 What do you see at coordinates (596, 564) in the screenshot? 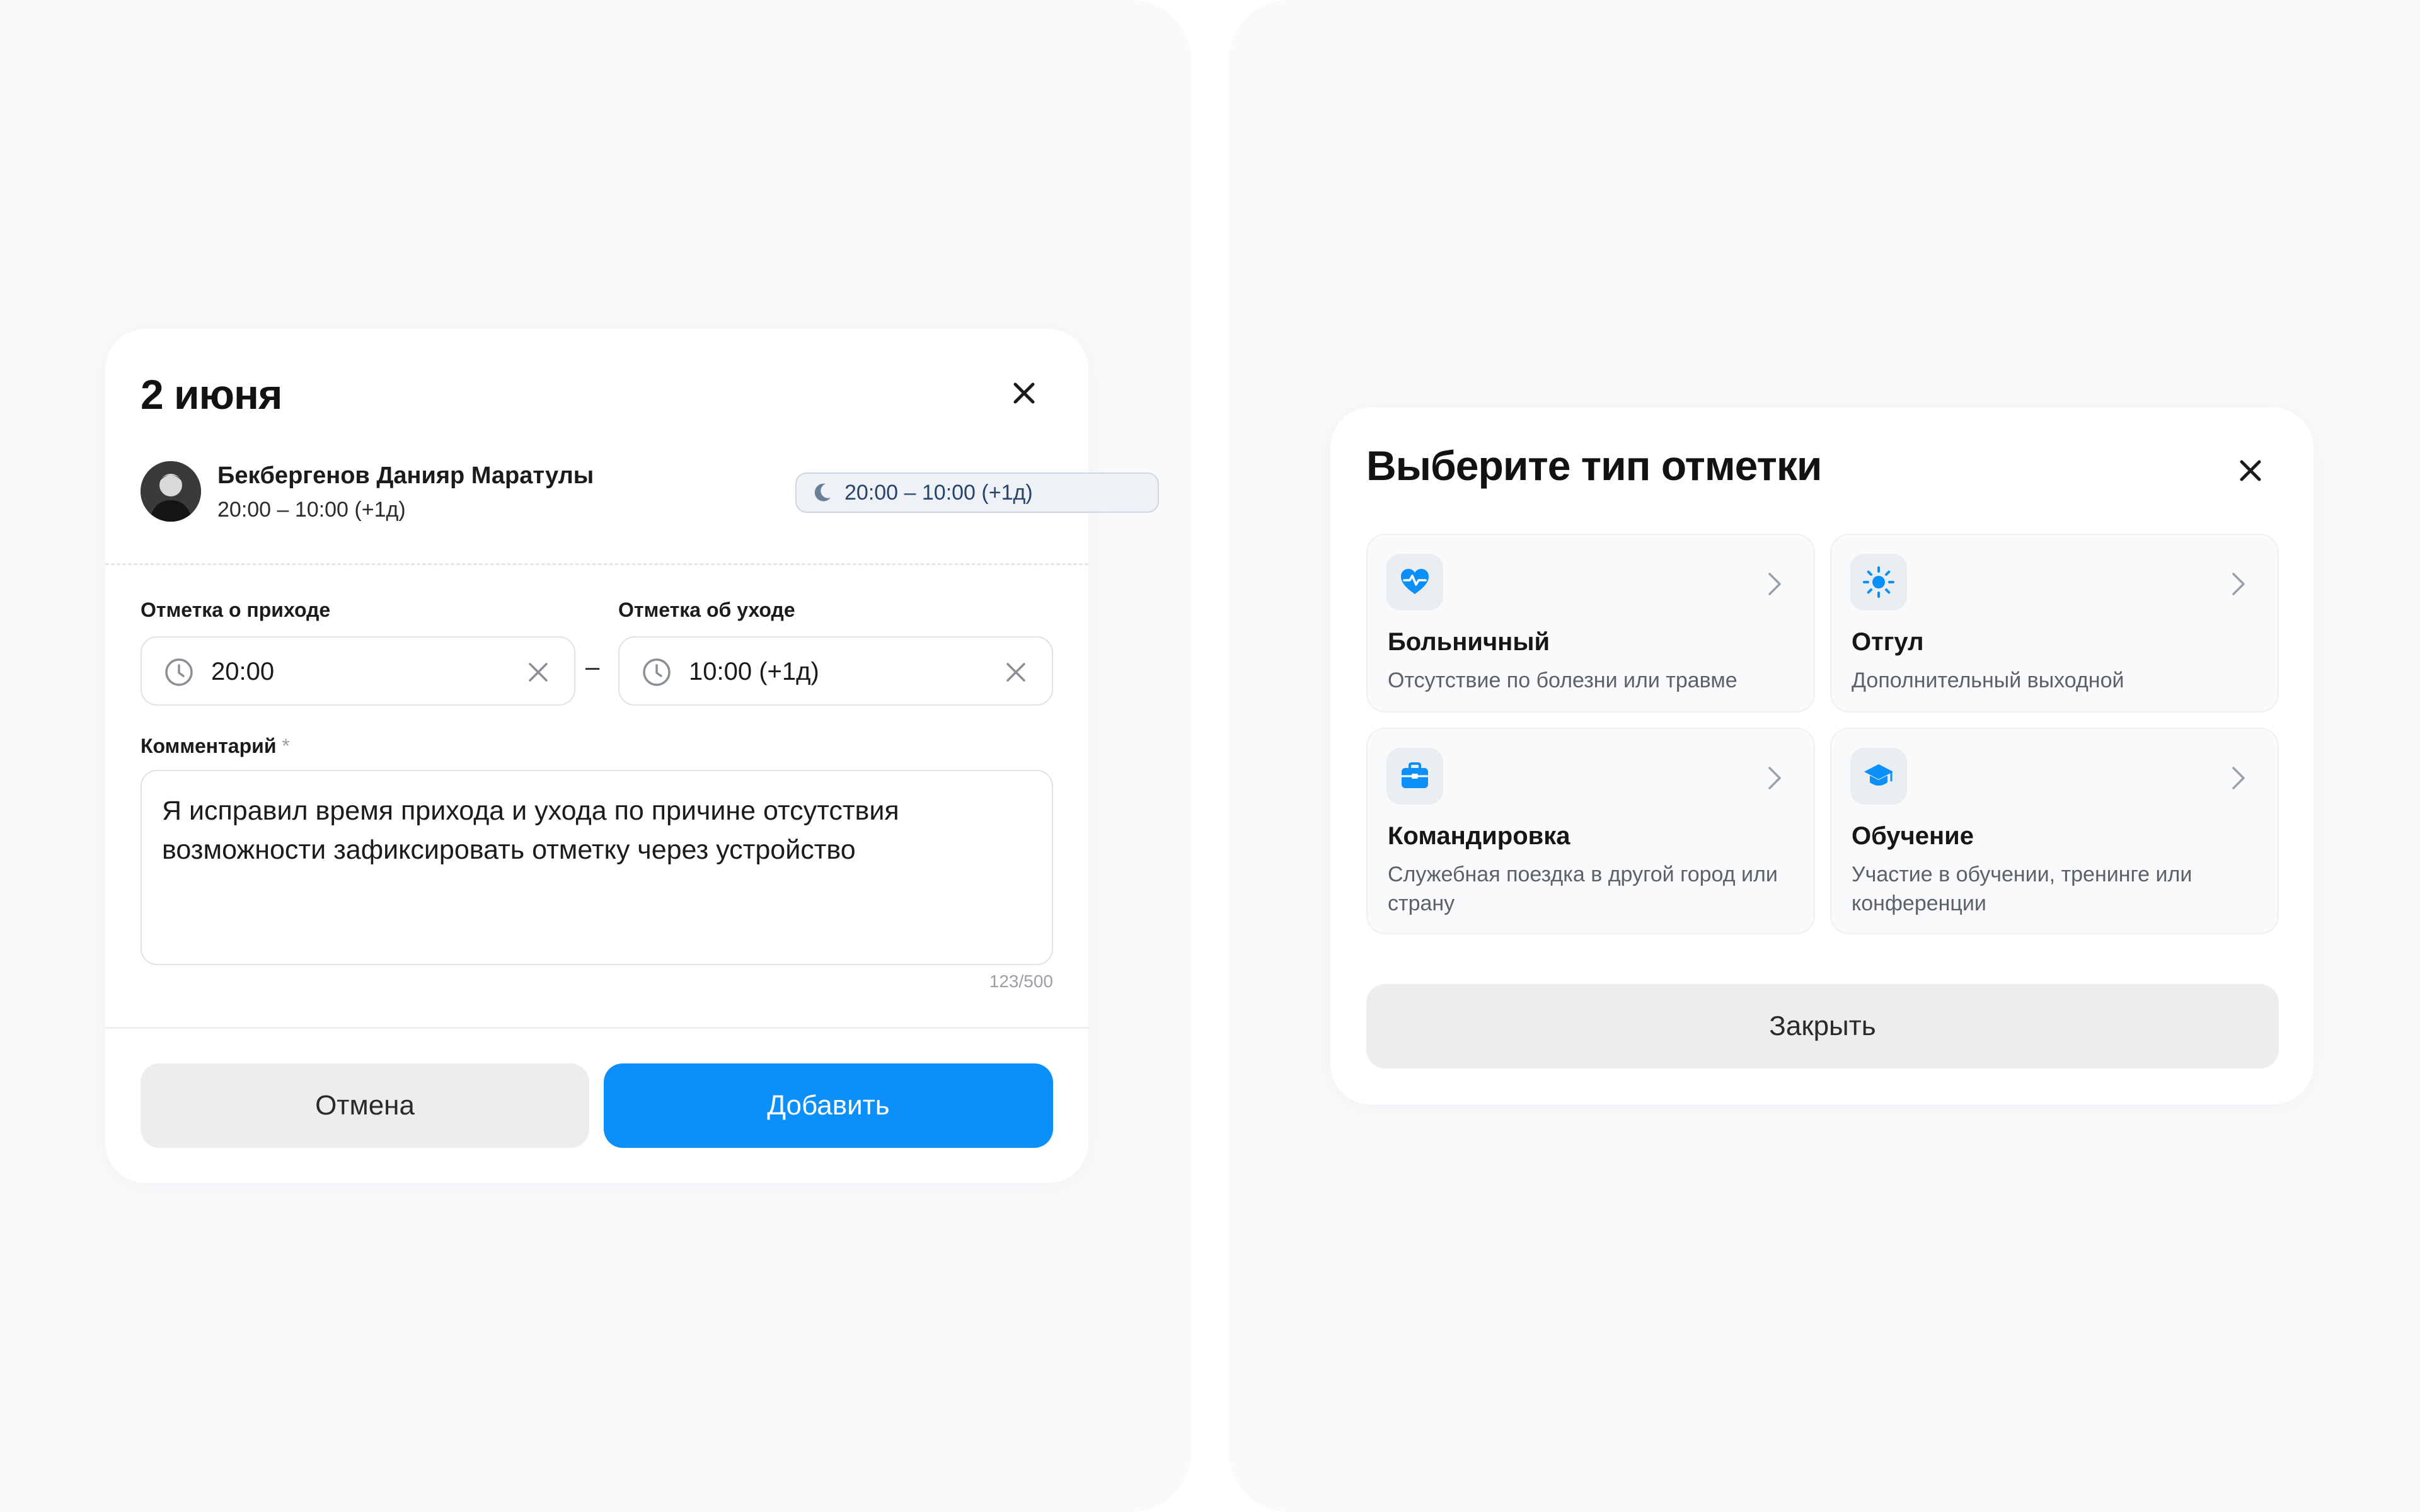
I see `divider` at bounding box center [596, 564].